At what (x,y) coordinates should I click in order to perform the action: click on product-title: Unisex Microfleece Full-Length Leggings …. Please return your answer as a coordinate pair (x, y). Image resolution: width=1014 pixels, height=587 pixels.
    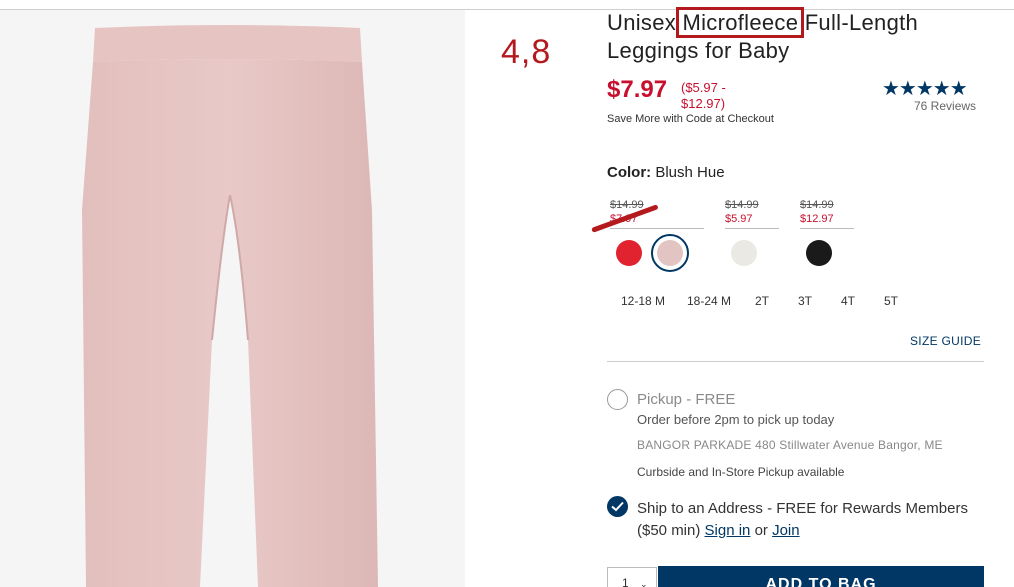
    Looking at the image, I should click on (807, 36).